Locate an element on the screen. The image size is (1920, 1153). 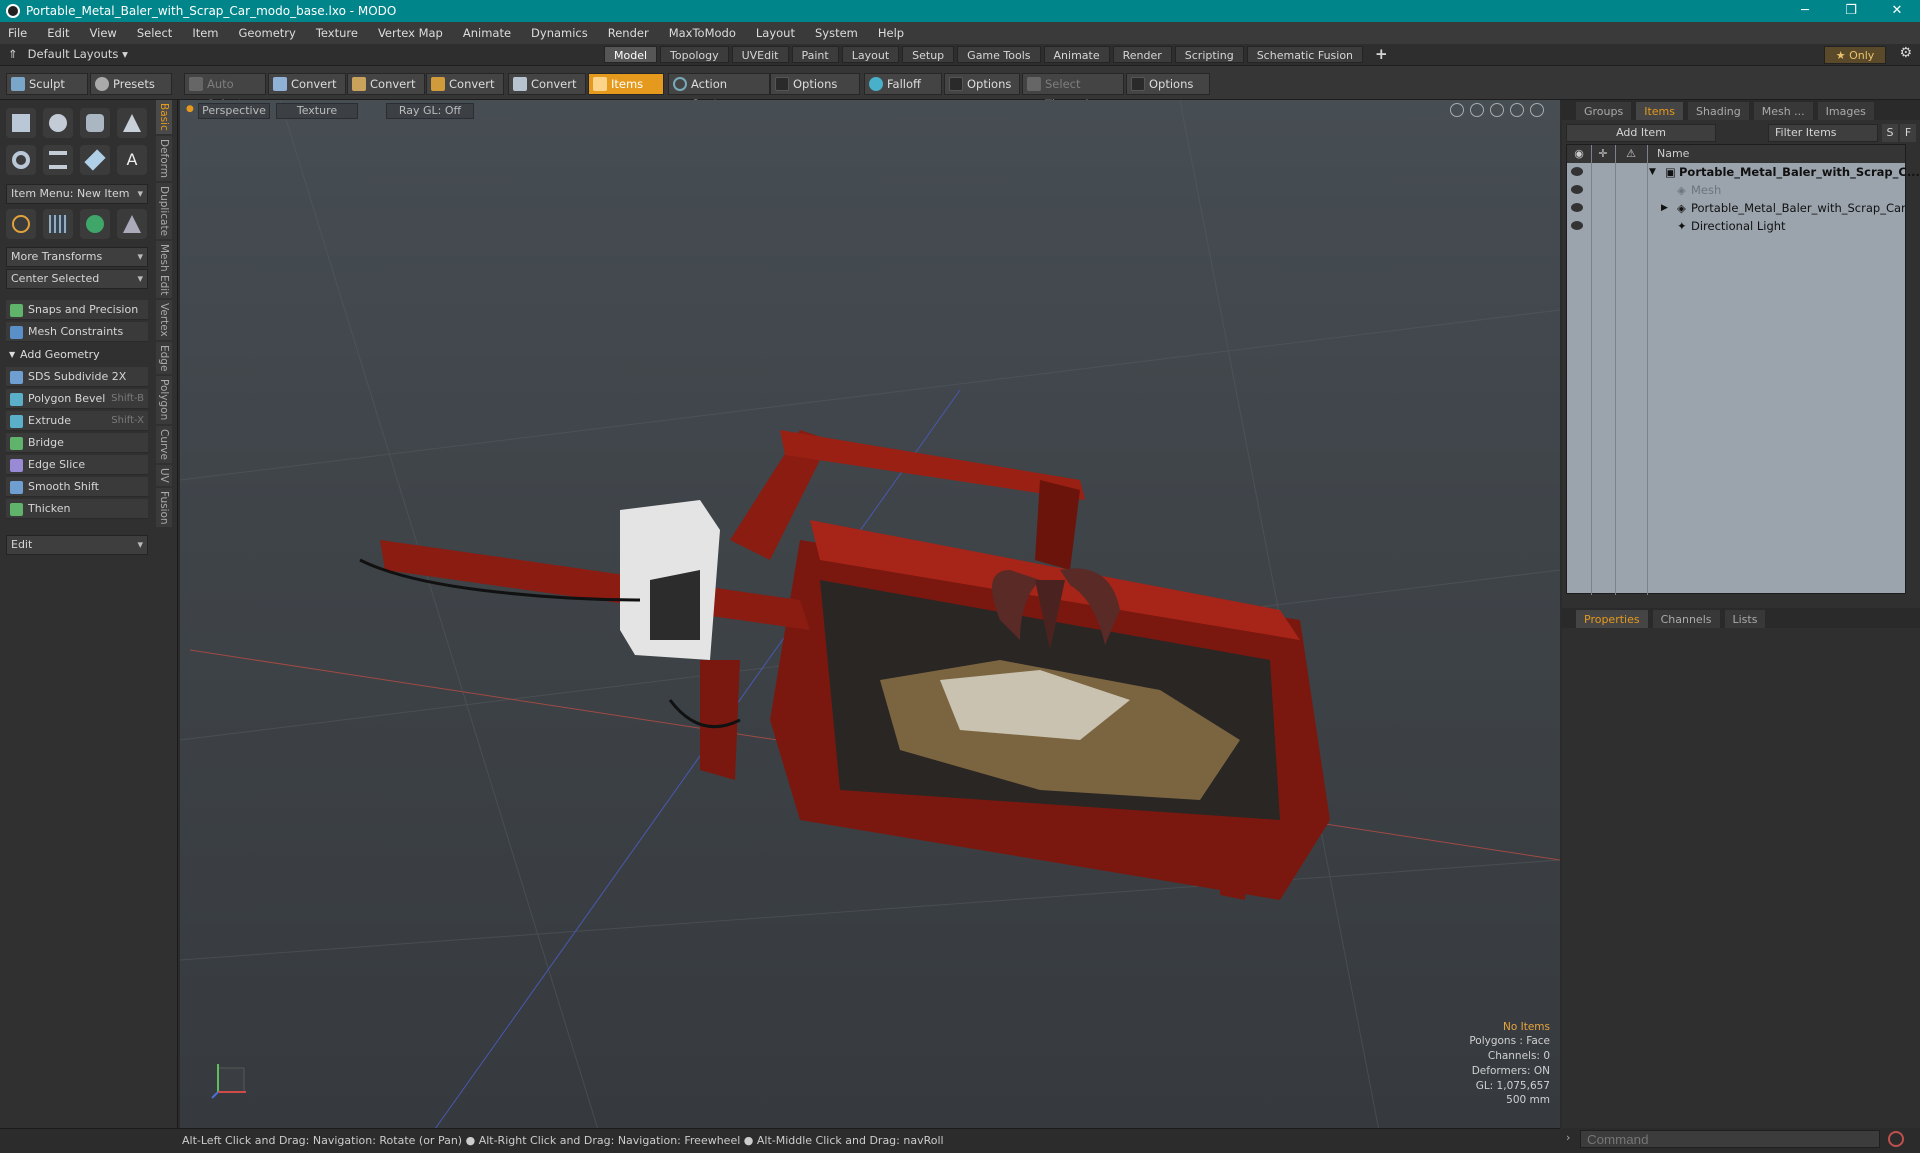
cylinder-tool is located at coordinates (95, 123).